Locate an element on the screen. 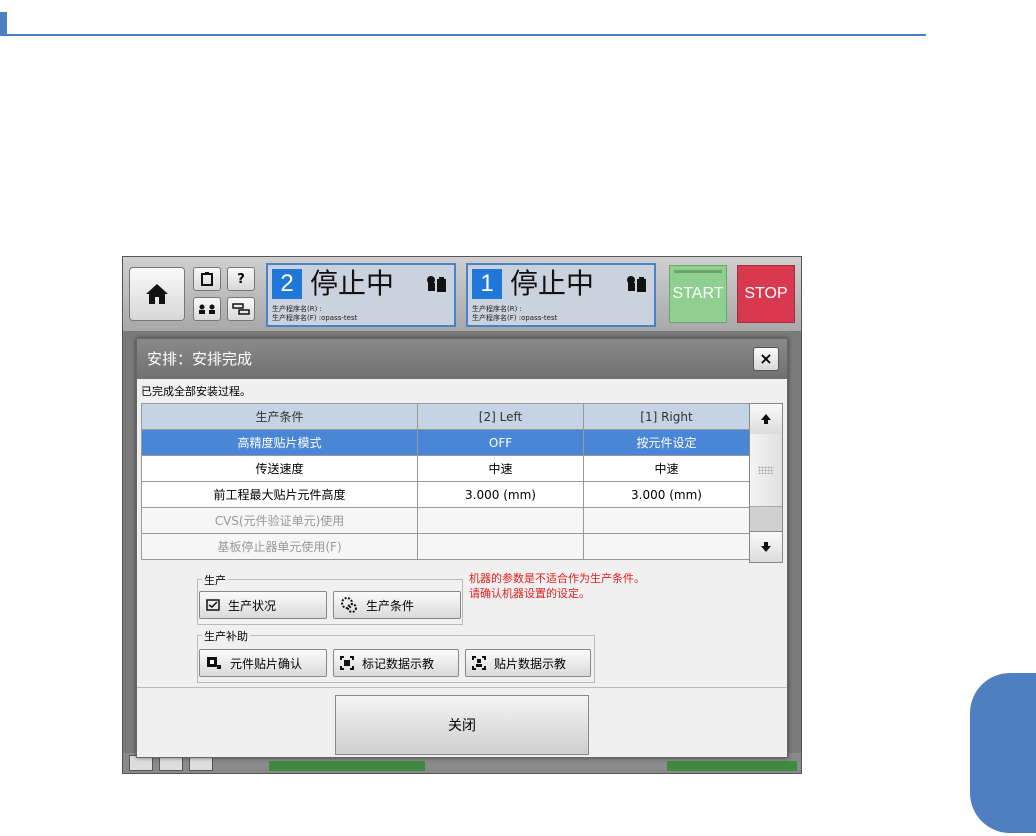 Image resolution: width=1036 pixels, height=836 pixels. scroll-thumb is located at coordinates (766, 470).